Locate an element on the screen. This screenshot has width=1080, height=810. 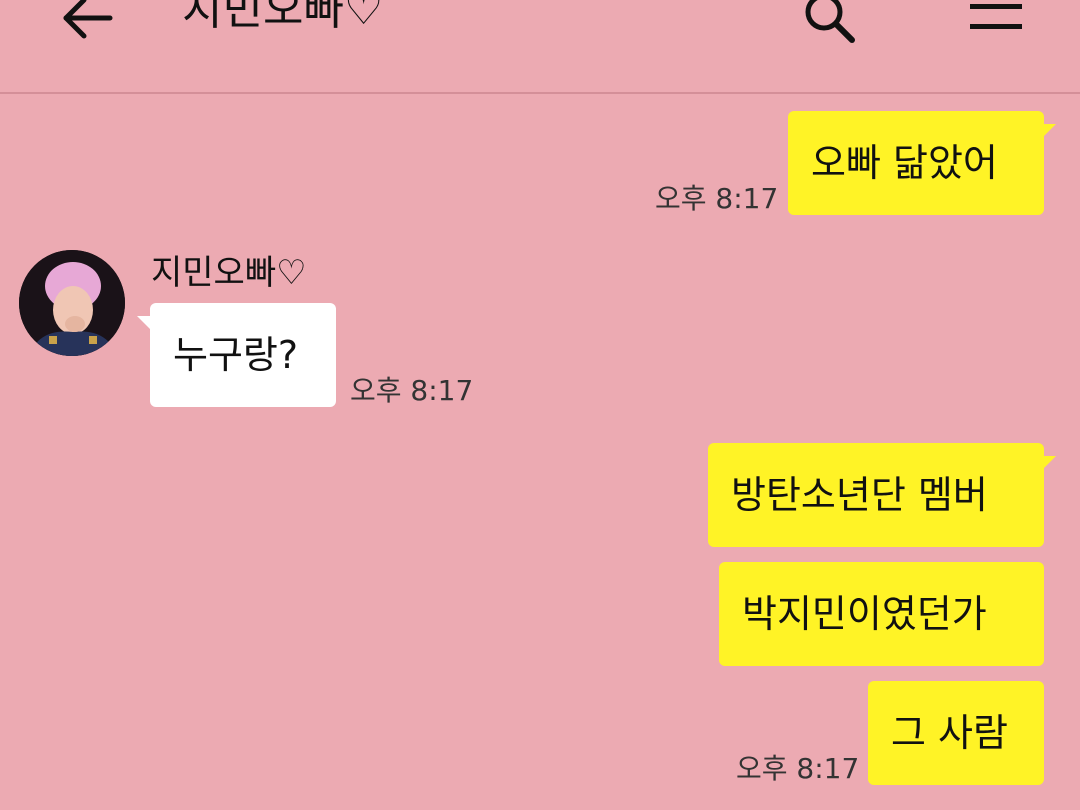
chat-header: 지민오빠♡ is located at coordinates (540, 47).